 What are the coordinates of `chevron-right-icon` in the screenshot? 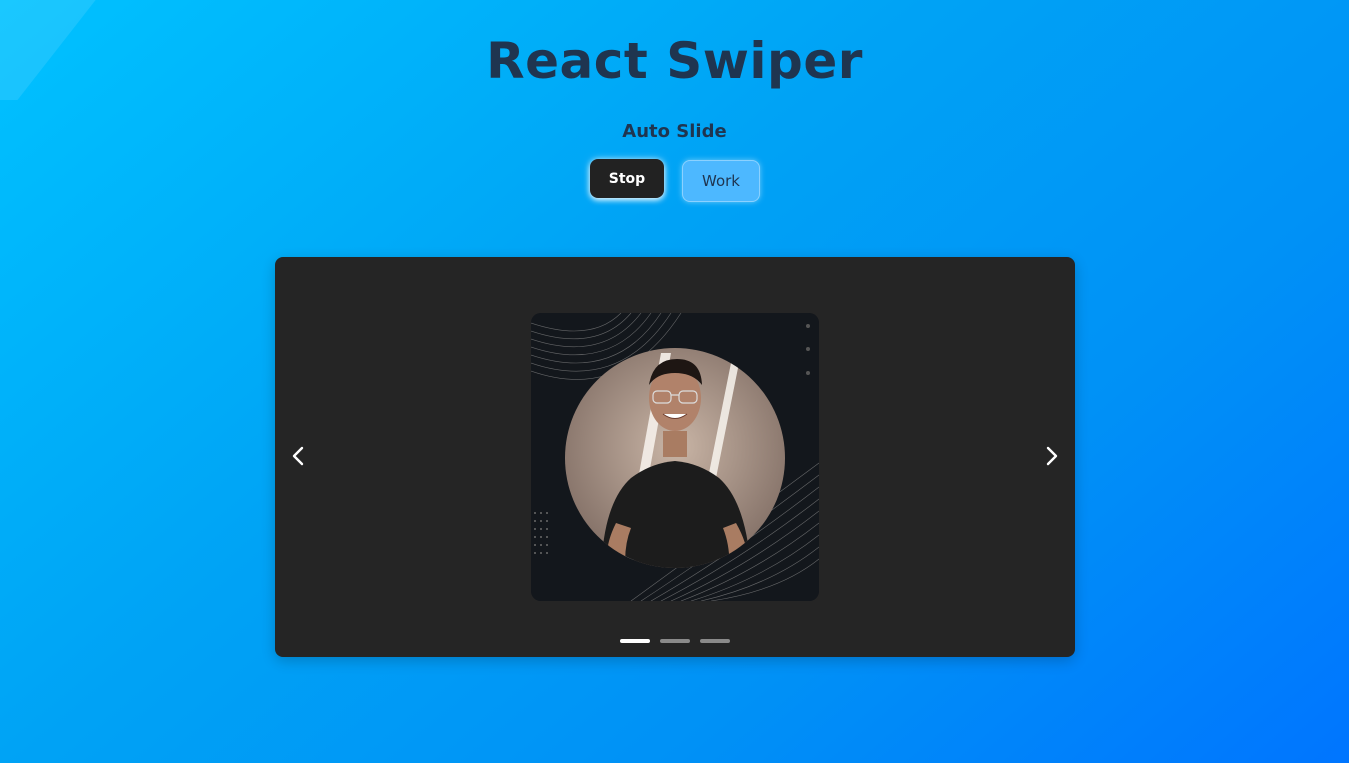 It's located at (1052, 456).